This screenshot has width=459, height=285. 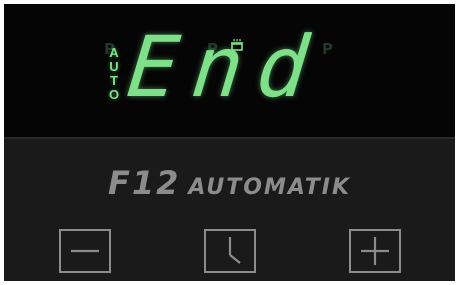 What do you see at coordinates (114, 52) in the screenshot?
I see `auto-letter: A` at bounding box center [114, 52].